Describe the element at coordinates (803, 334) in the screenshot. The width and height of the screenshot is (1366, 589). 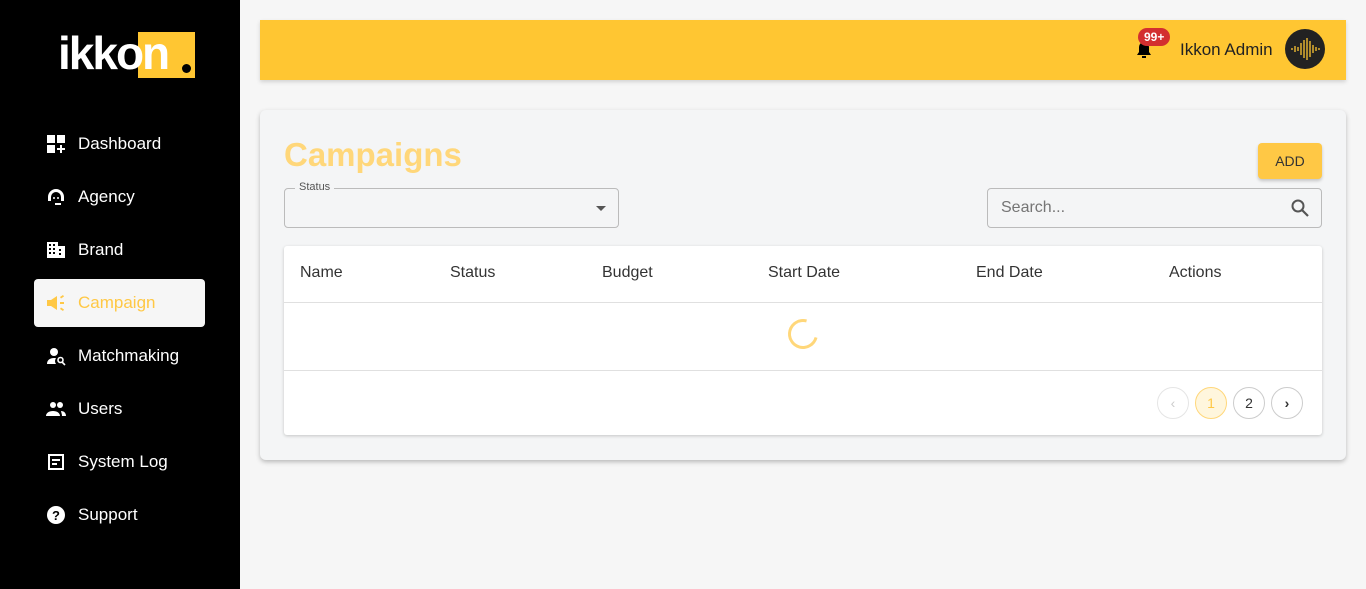
I see `loading-spinner` at that location.